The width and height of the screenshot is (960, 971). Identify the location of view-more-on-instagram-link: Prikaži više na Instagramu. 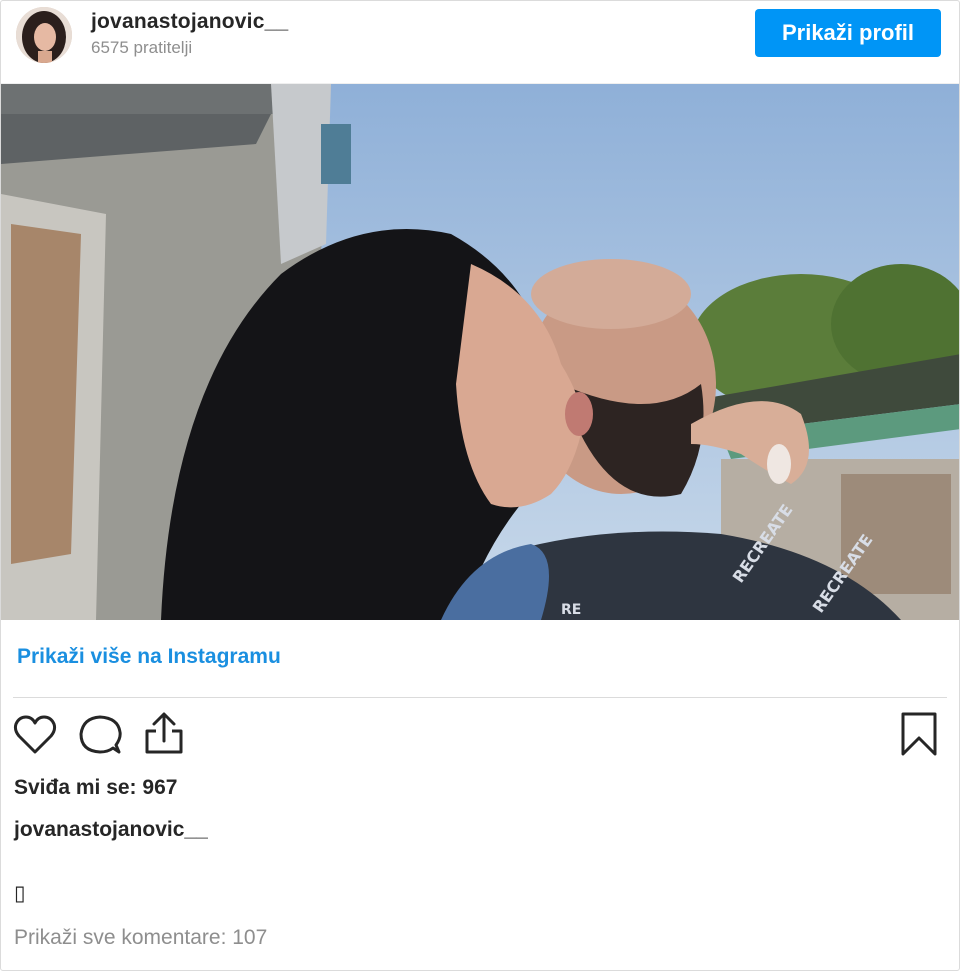
(149, 657).